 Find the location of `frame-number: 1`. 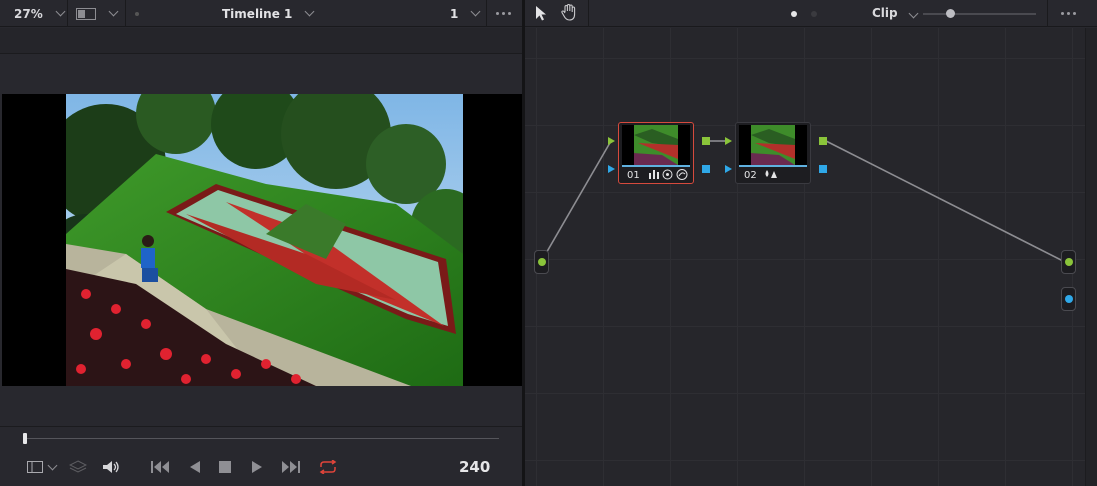

frame-number: 1 is located at coordinates (454, 13).